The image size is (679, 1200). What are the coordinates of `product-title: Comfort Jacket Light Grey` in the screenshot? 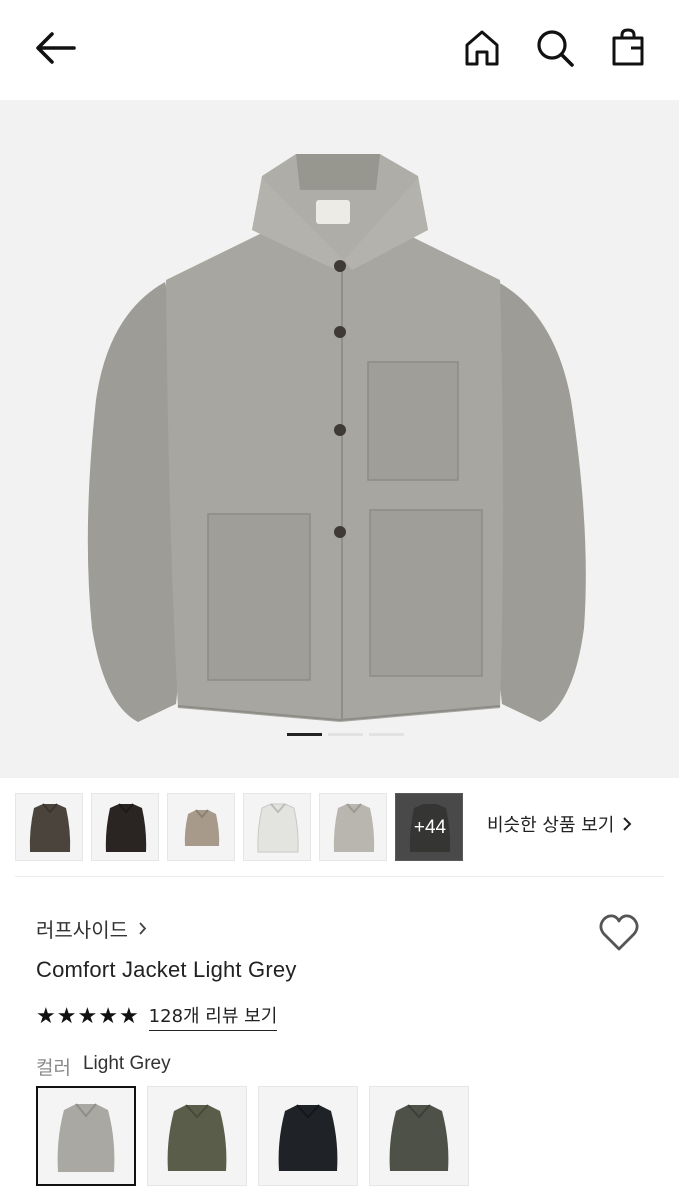 It's located at (166, 969).